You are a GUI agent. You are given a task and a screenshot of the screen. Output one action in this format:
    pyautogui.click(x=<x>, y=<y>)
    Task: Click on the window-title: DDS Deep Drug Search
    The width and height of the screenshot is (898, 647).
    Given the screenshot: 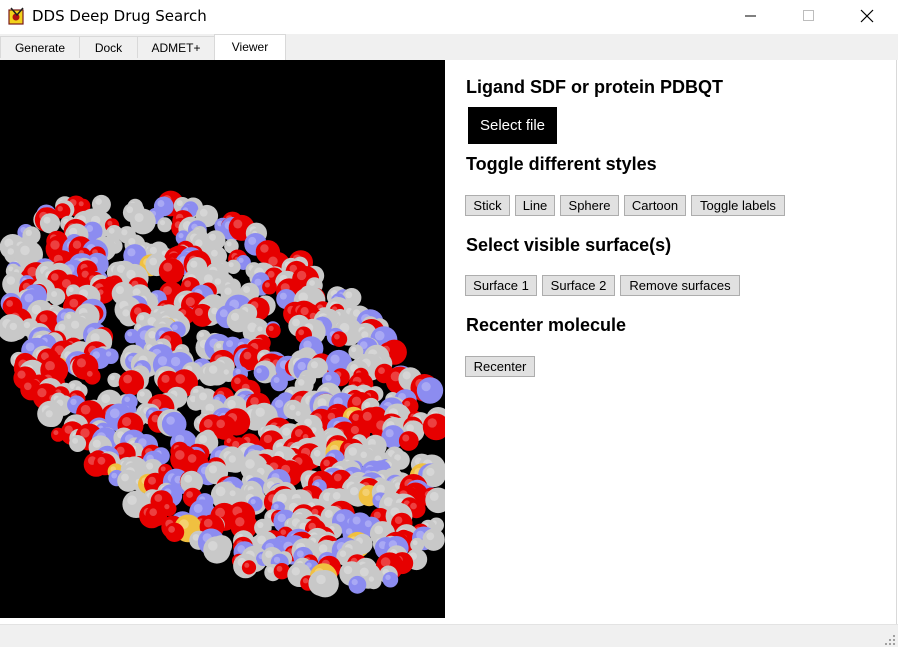 What is the action you would take?
    pyautogui.click(x=119, y=16)
    